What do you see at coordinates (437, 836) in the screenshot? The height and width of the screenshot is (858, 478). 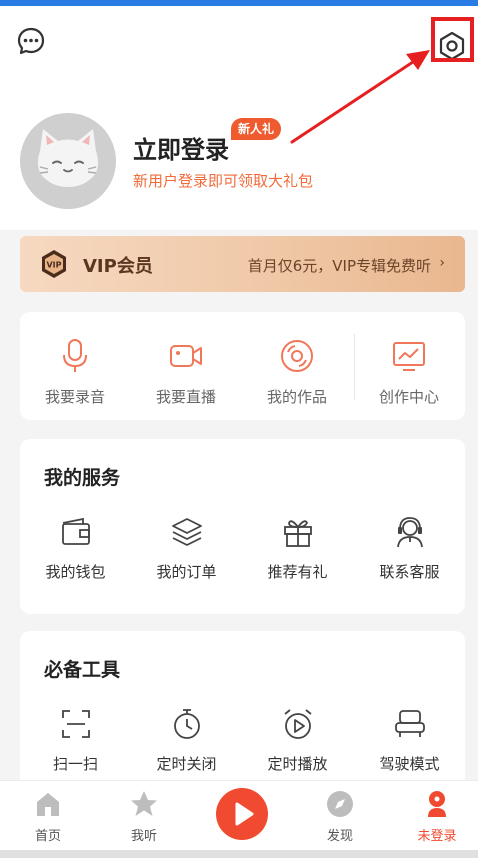 I see `nav-label: 未登录` at bounding box center [437, 836].